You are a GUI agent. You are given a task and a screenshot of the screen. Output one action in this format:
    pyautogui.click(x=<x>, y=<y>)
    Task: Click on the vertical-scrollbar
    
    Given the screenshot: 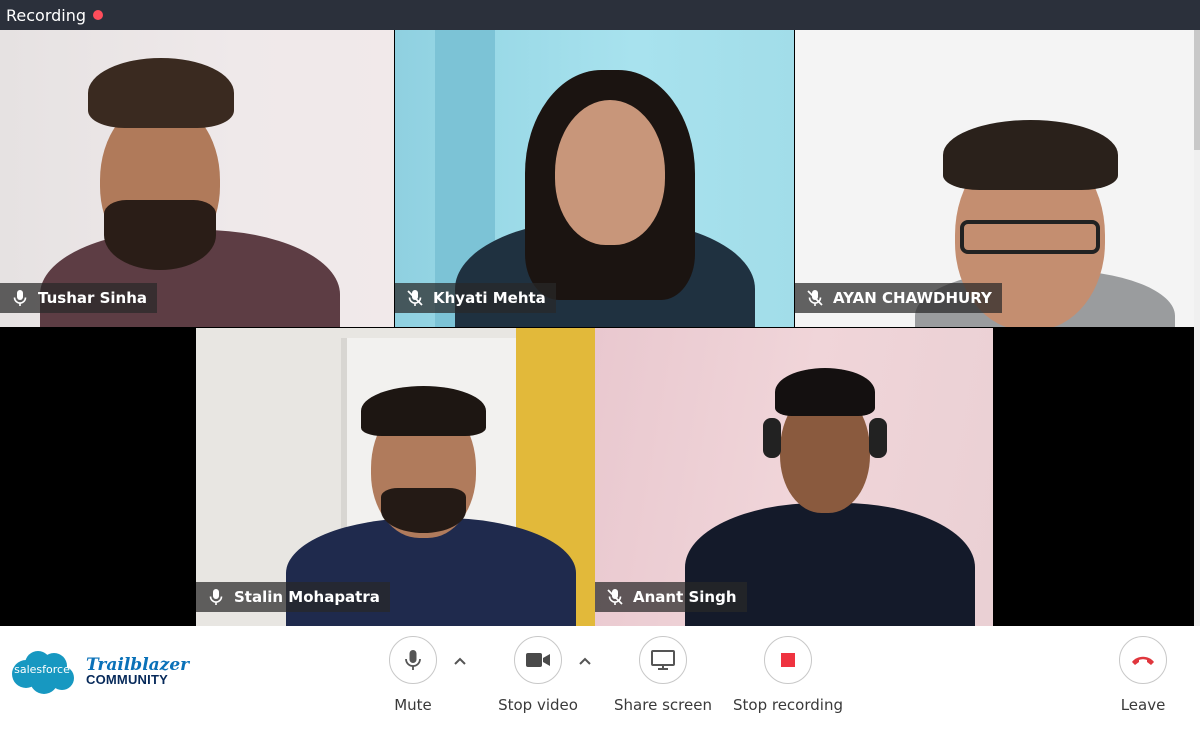 What is the action you would take?
    pyautogui.click(x=1197, y=328)
    